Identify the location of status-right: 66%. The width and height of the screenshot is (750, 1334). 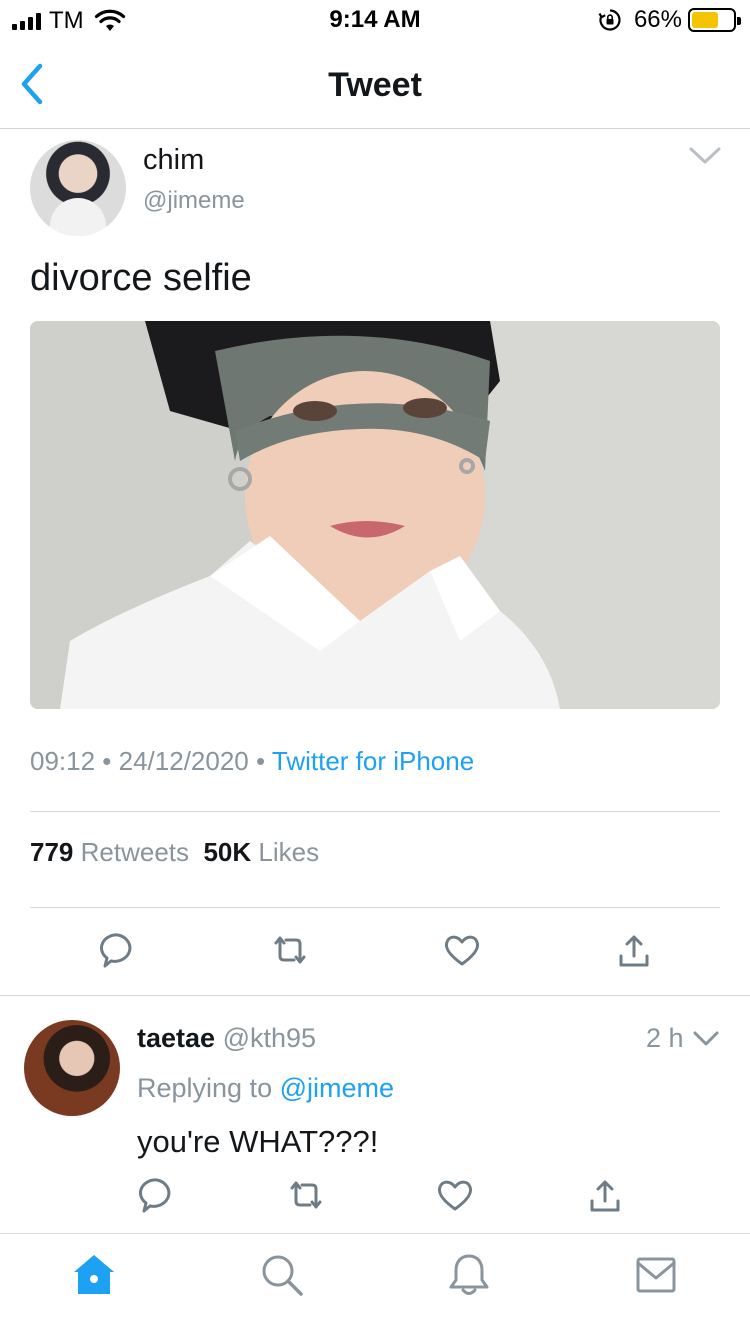
(669, 20).